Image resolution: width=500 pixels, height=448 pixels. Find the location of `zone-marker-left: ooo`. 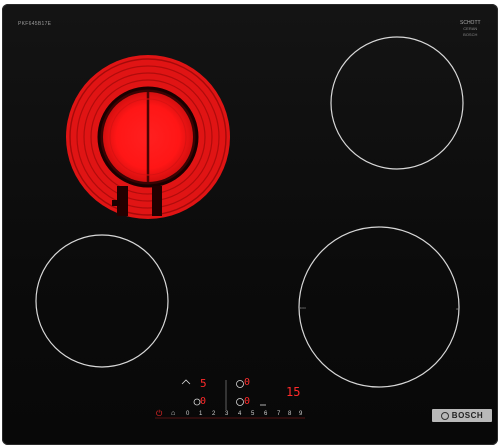

zone-marker-left: ooo is located at coordinates (302, 307).